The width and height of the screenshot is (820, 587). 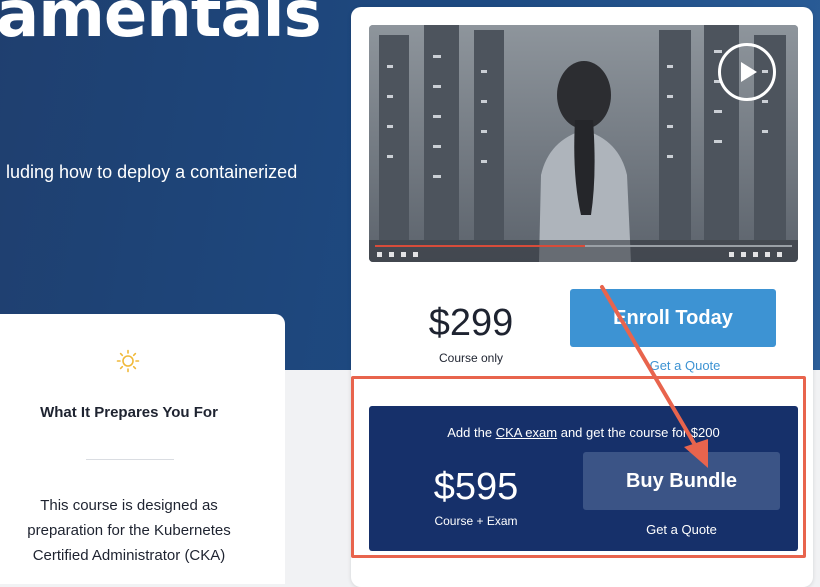 What do you see at coordinates (129, 412) in the screenshot?
I see `prepares-for-title: What It Prepares You For` at bounding box center [129, 412].